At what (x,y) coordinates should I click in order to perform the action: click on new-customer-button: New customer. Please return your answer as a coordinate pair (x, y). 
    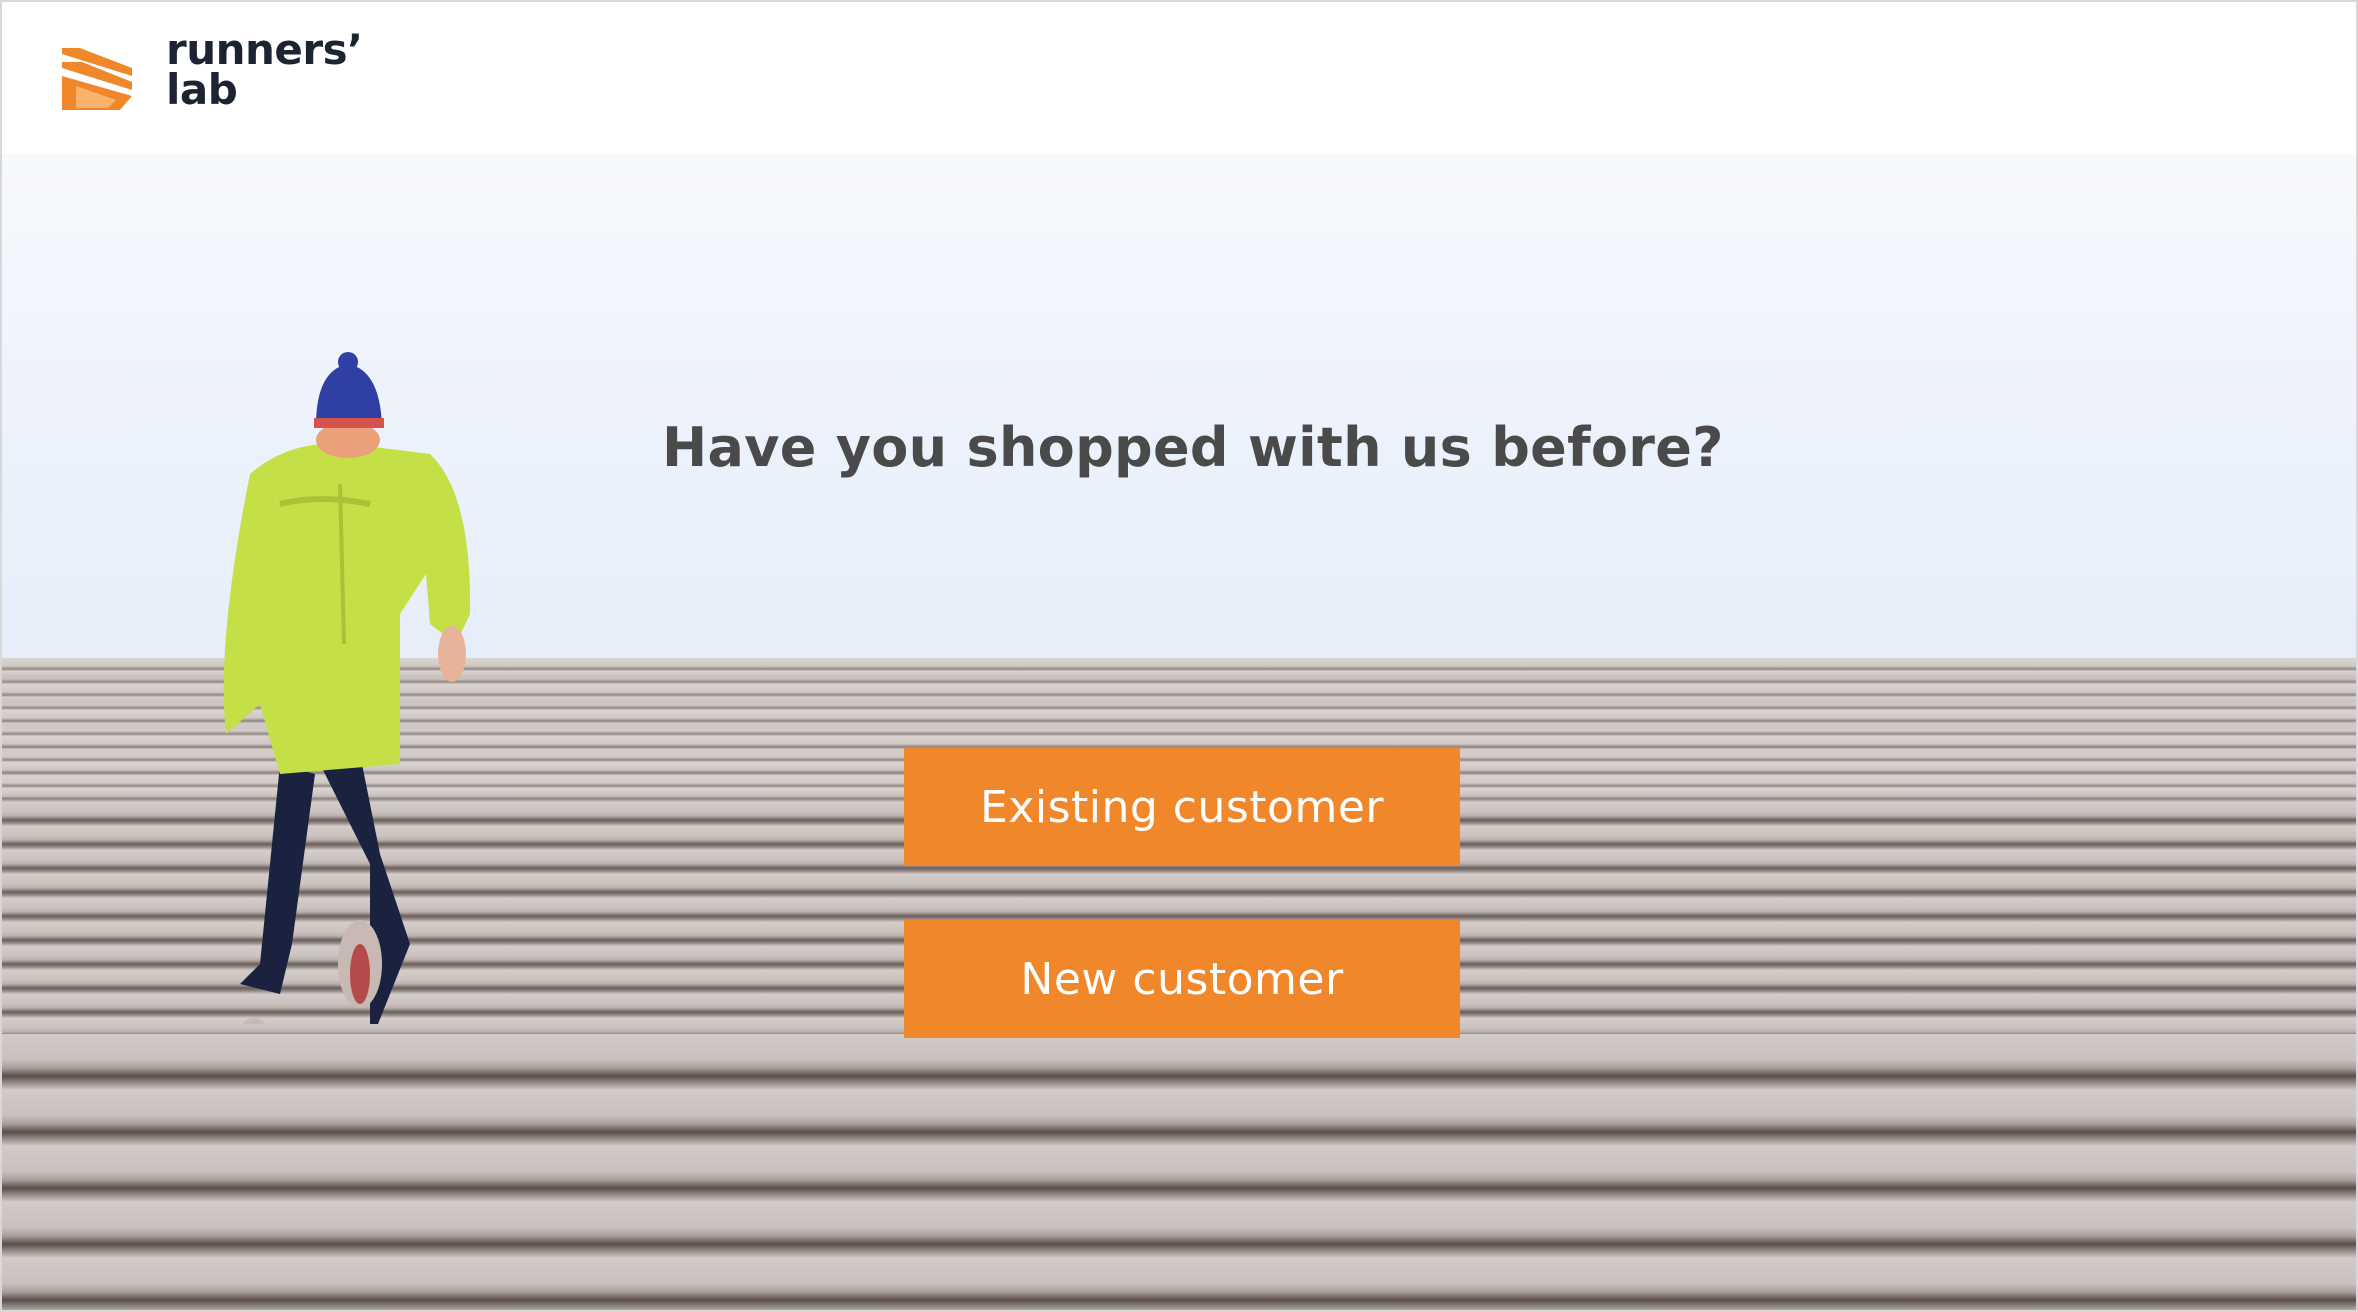
    Looking at the image, I should click on (1182, 979).